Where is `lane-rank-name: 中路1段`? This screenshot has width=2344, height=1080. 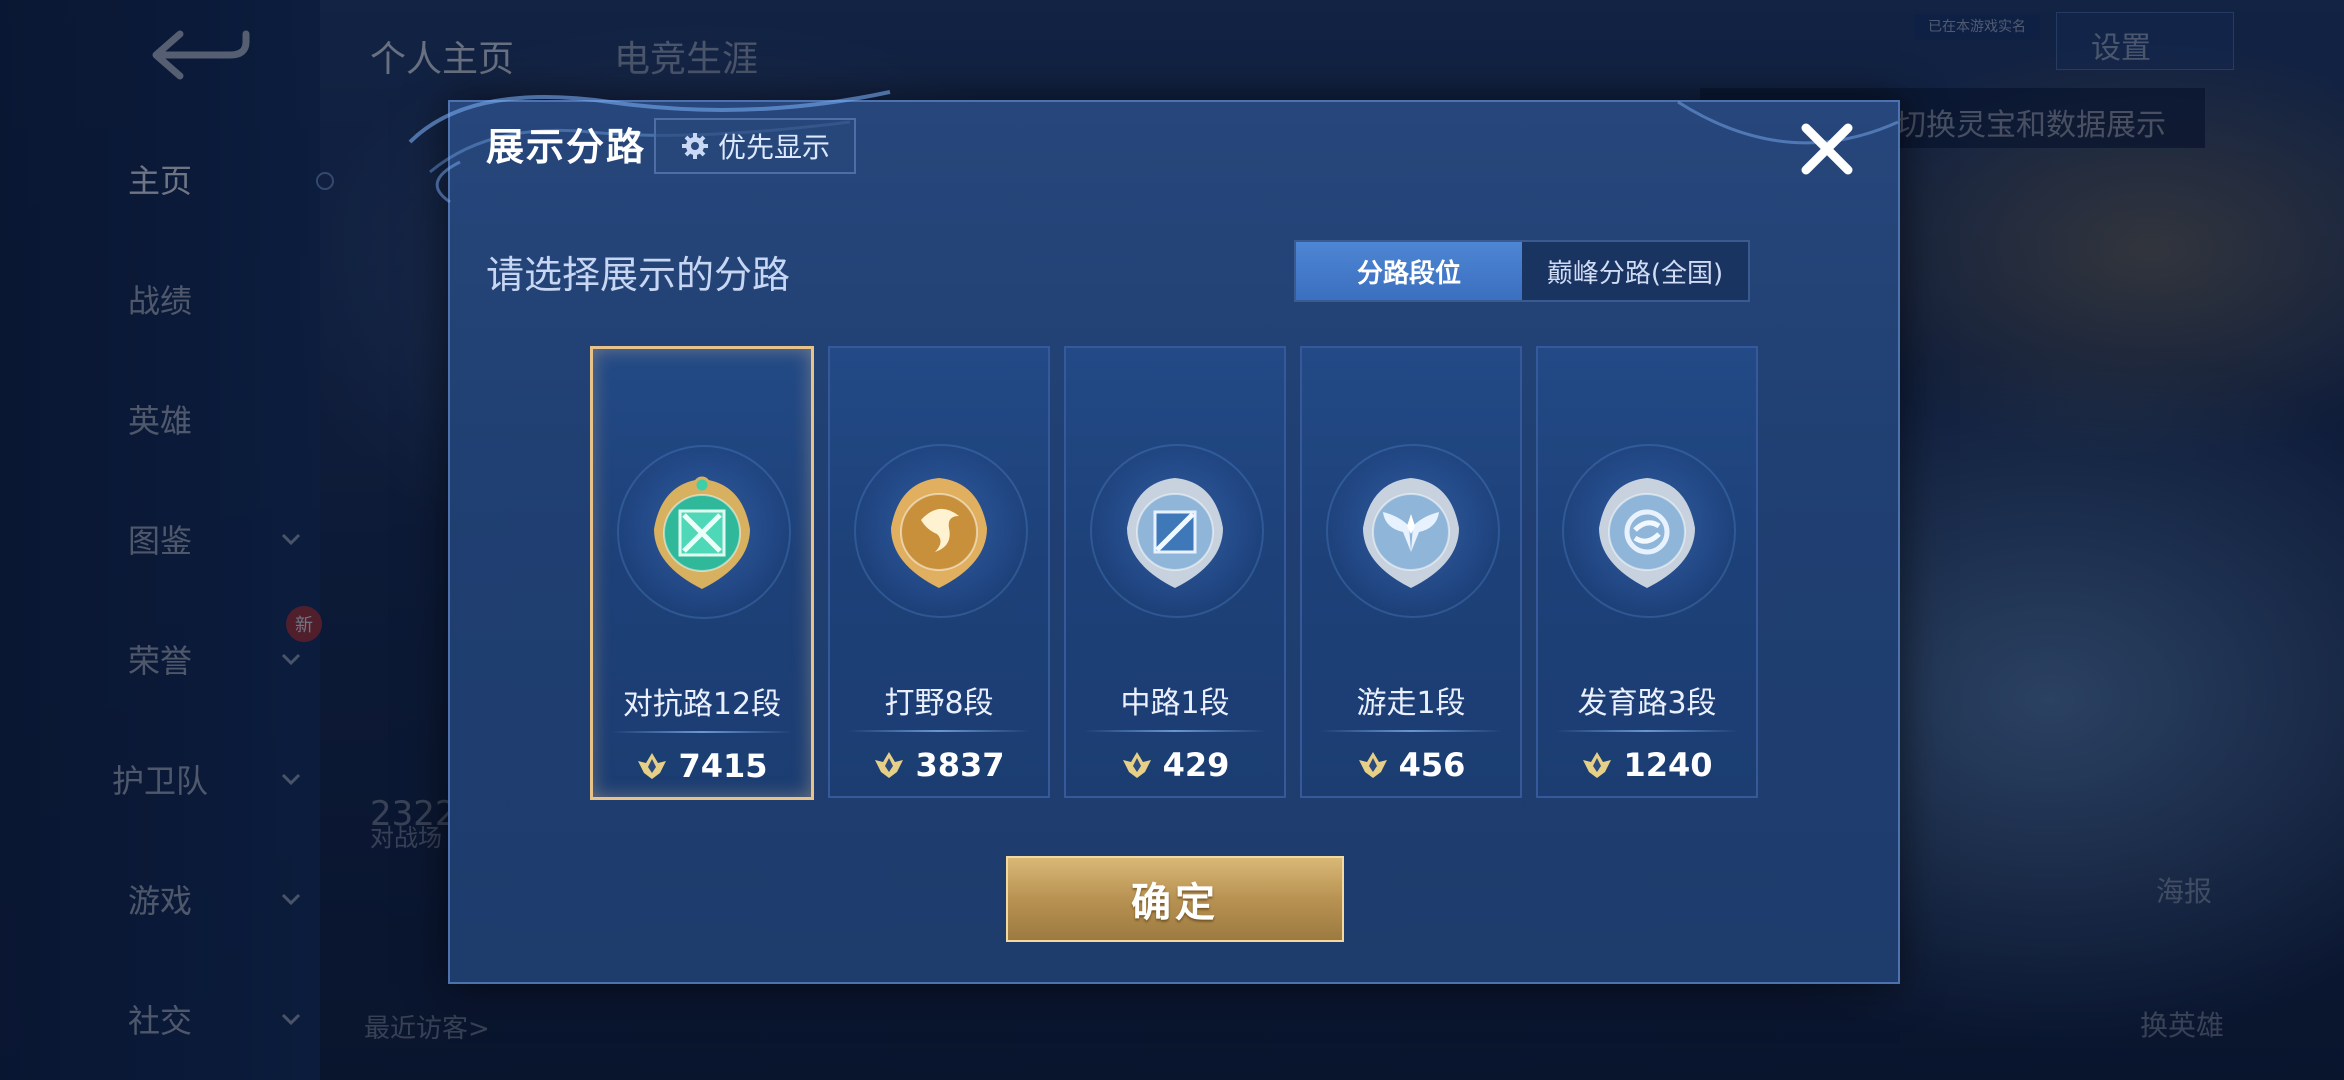
lane-rank-name: 中路1段 is located at coordinates (1175, 703).